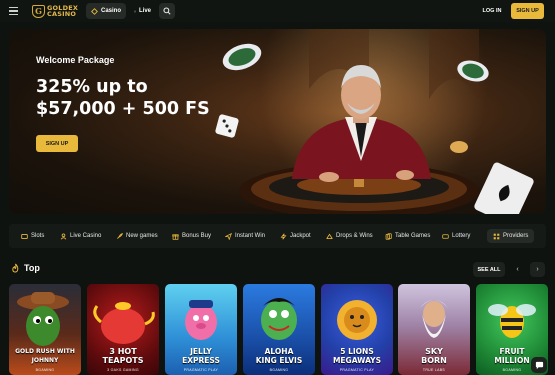 This screenshot has width=555, height=375. Describe the element at coordinates (434, 356) in the screenshot. I see `game-title: SKY BORN` at that location.